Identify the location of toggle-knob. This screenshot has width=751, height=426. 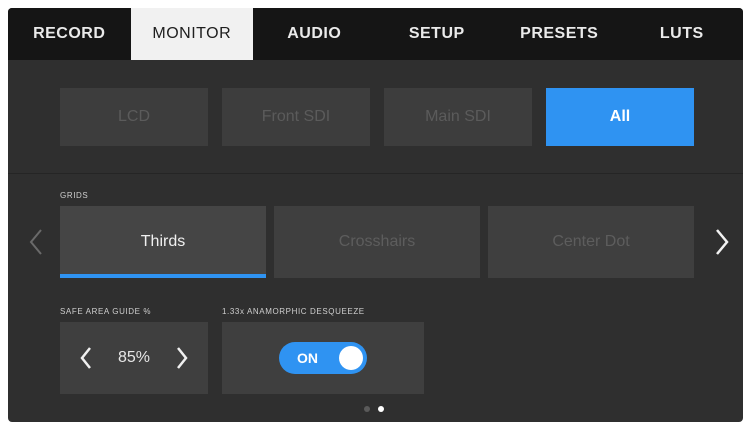
(351, 358).